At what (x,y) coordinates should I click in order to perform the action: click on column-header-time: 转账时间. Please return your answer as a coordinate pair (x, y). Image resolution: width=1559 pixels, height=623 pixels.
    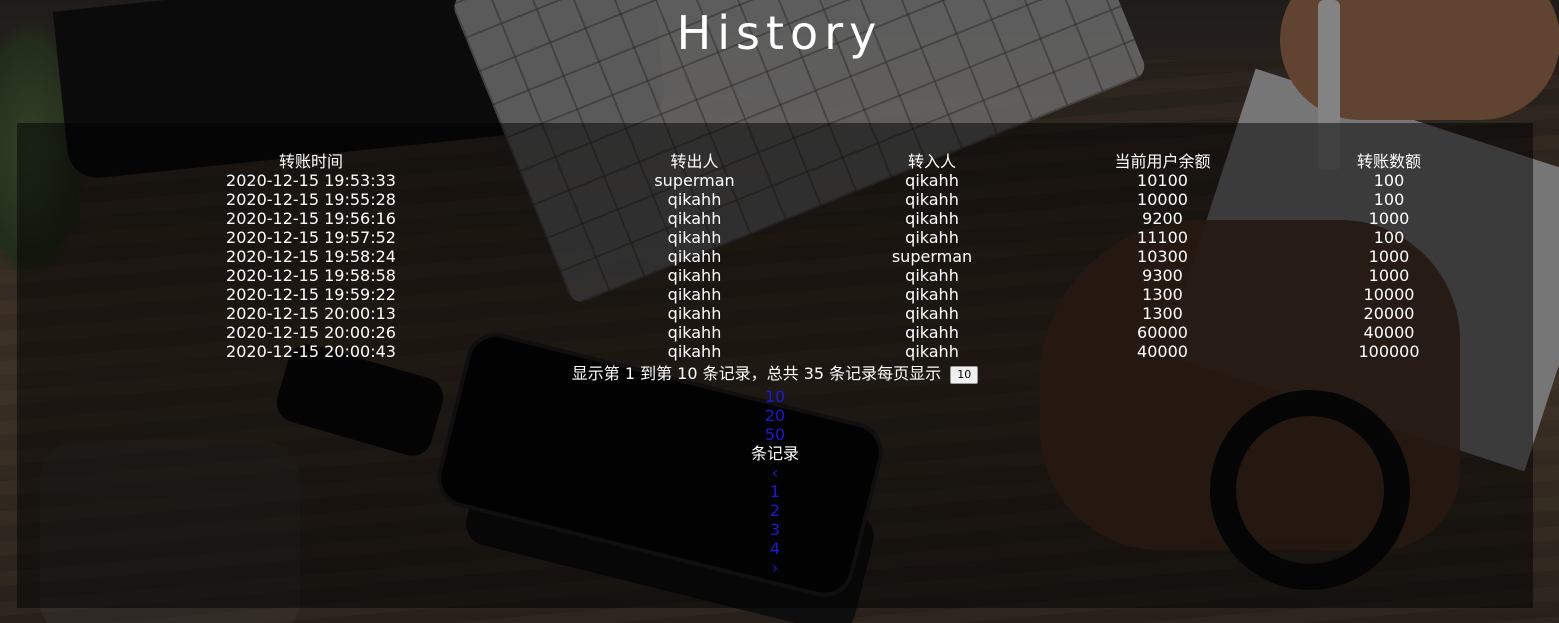
    Looking at the image, I should click on (310, 161).